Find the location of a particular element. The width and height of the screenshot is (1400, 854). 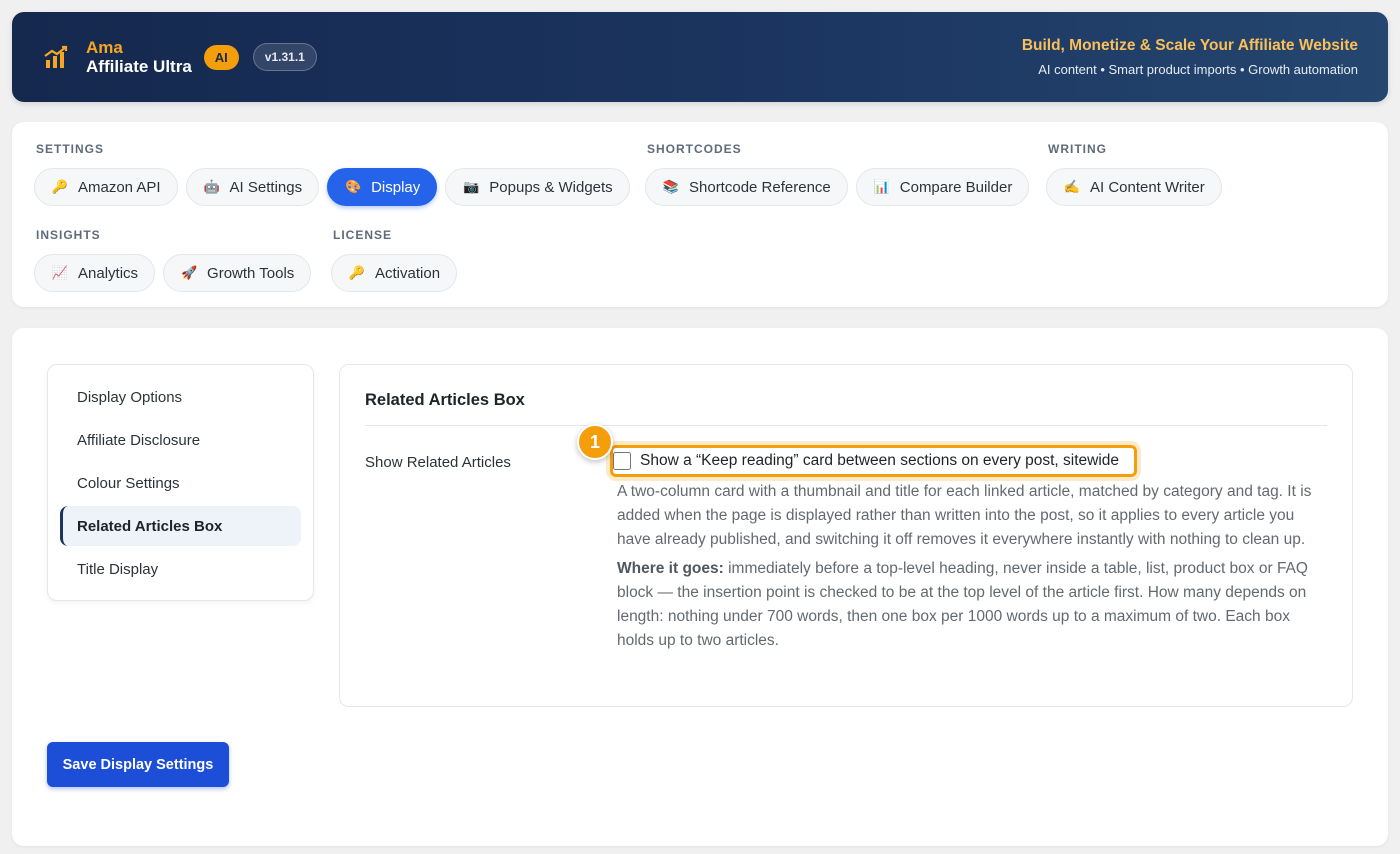

nav-group-label: WRITING is located at coordinates (1077, 149).